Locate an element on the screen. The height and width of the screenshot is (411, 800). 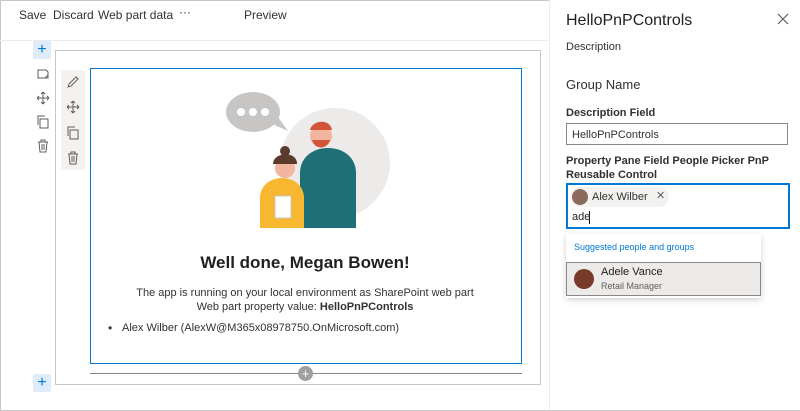
add-webpart-button: + is located at coordinates (305, 373).